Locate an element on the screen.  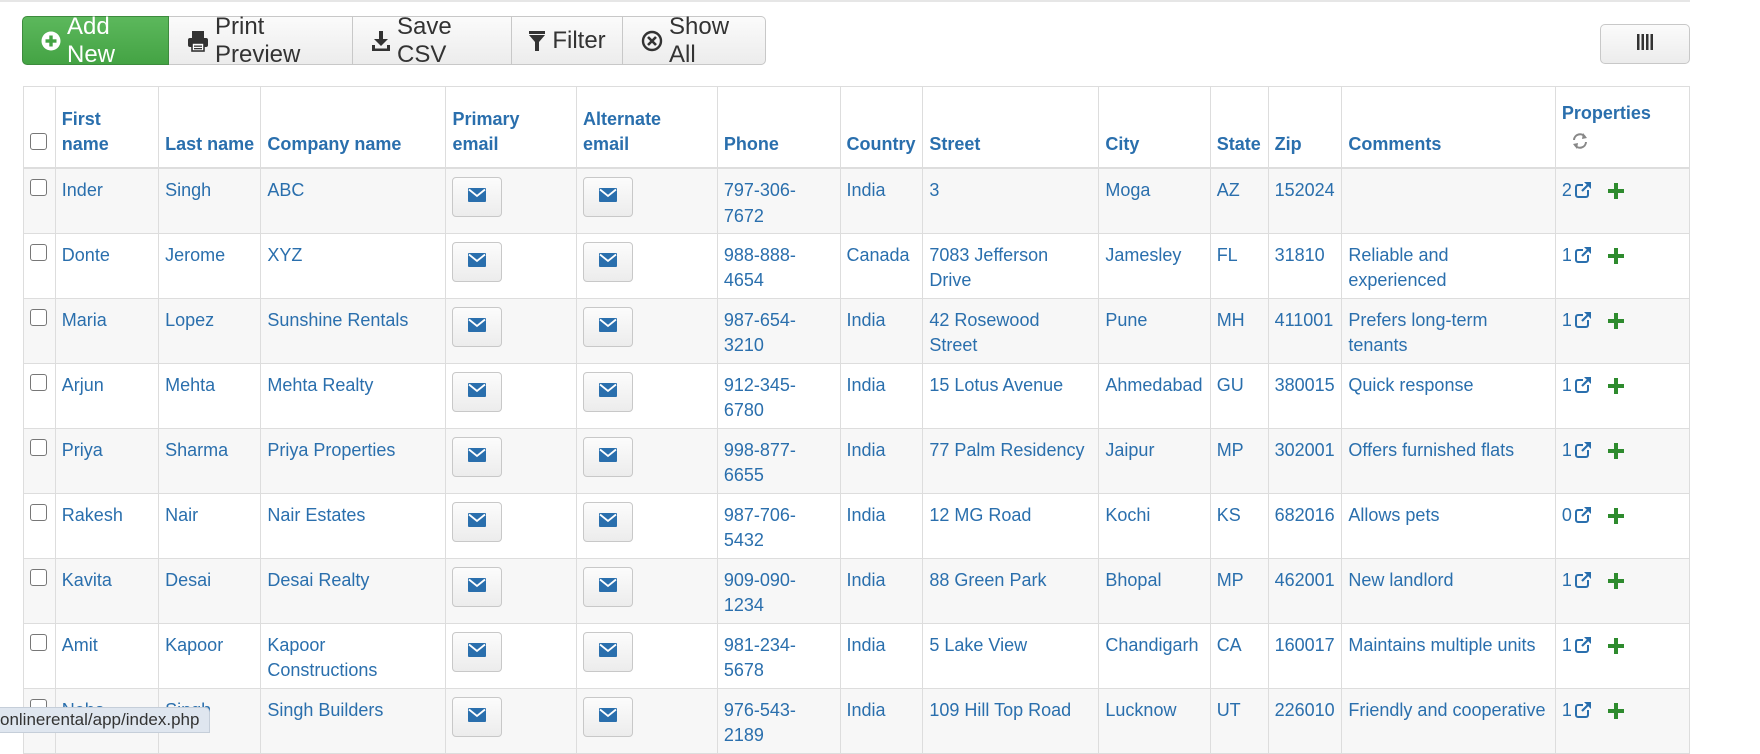
street-cell: 77 Palm Residency is located at coordinates (1011, 460).